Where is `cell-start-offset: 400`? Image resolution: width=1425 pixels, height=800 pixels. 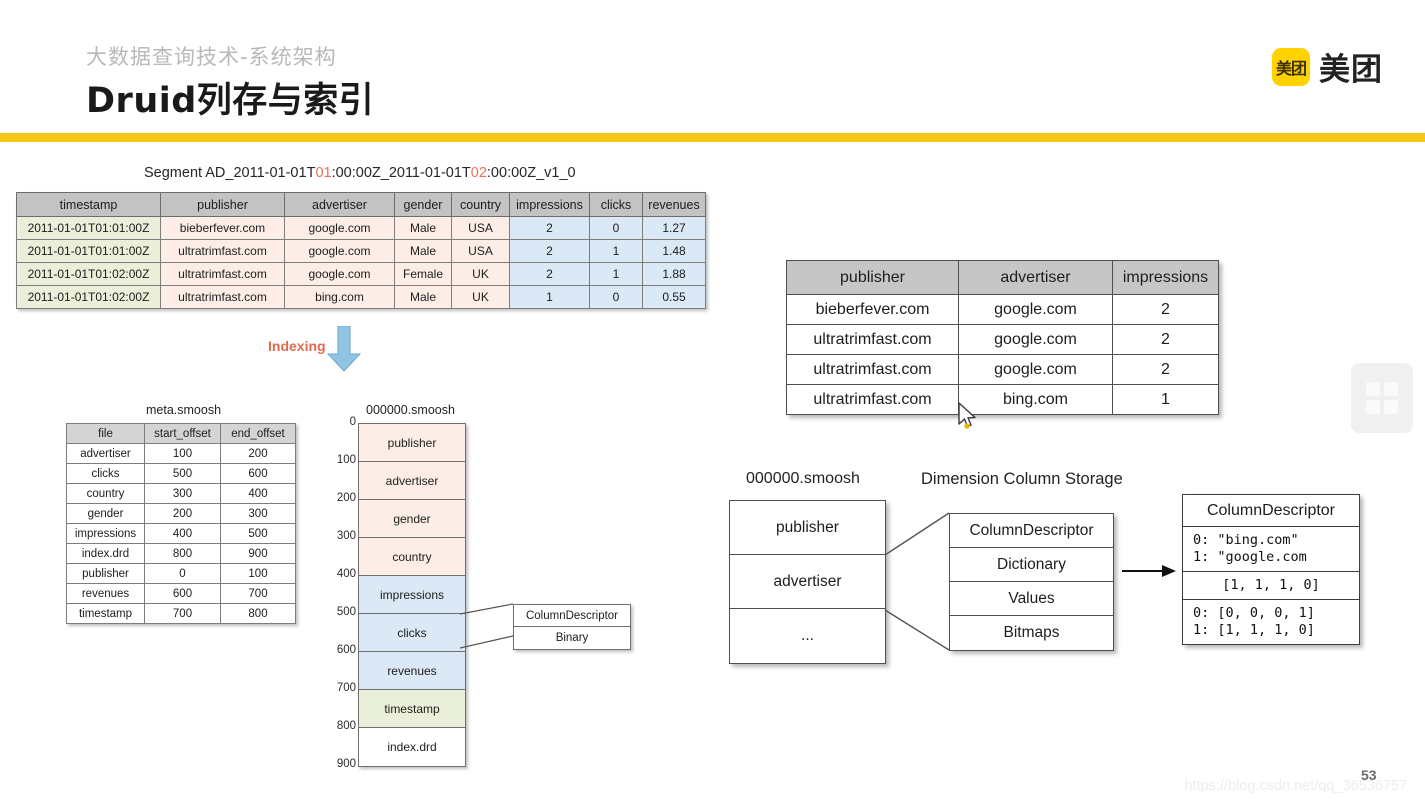
cell-start-offset: 400 is located at coordinates (182, 533).